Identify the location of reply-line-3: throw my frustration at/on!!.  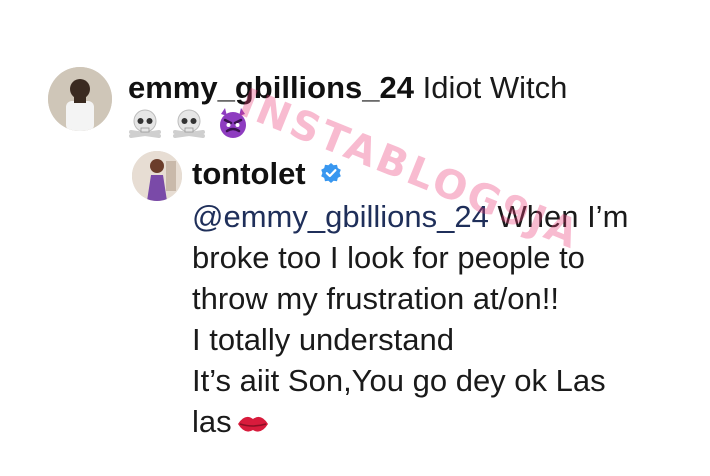
(375, 298).